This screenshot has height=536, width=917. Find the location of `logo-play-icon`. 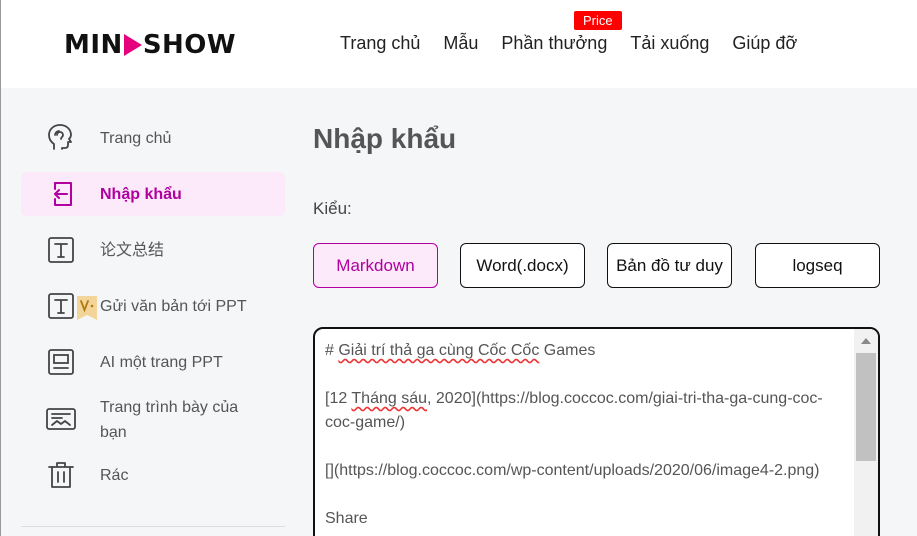

logo-play-icon is located at coordinates (132, 45).